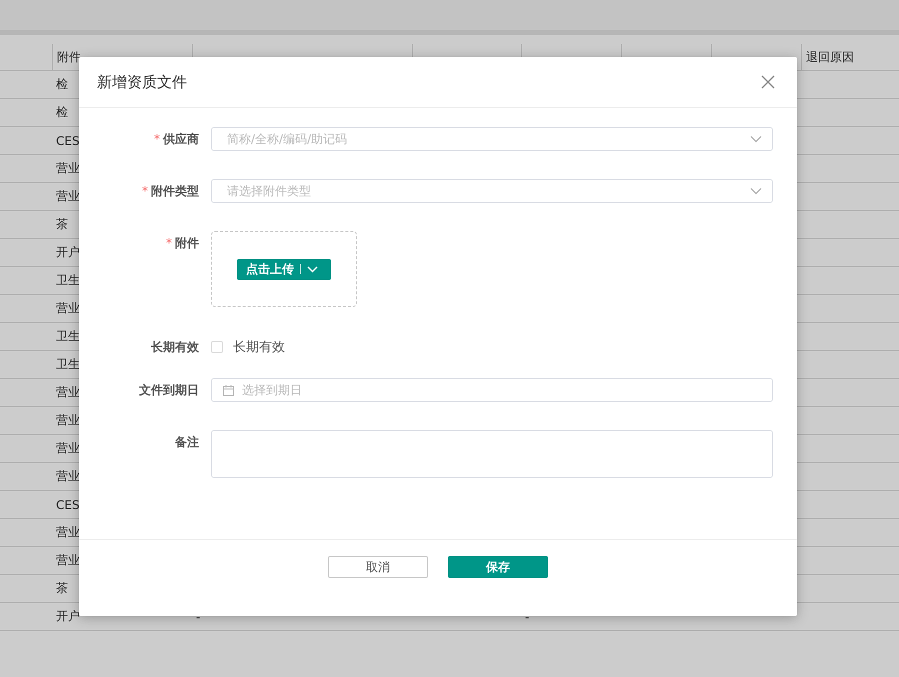 The height and width of the screenshot is (677, 899). Describe the element at coordinates (378, 567) in the screenshot. I see `cancel-button: 取消` at that location.